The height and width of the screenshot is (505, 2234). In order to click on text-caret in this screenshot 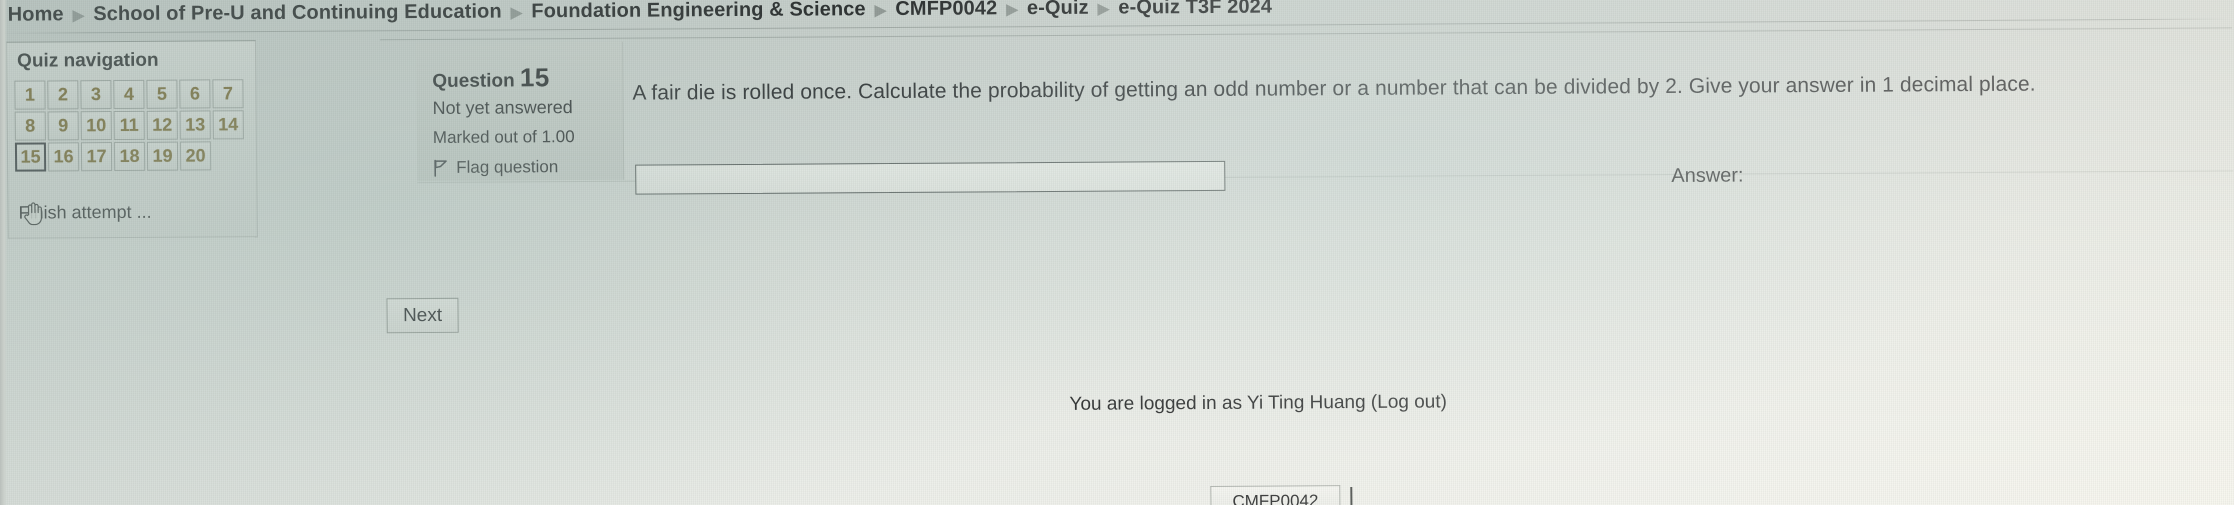, I will do `click(1351, 496)`.